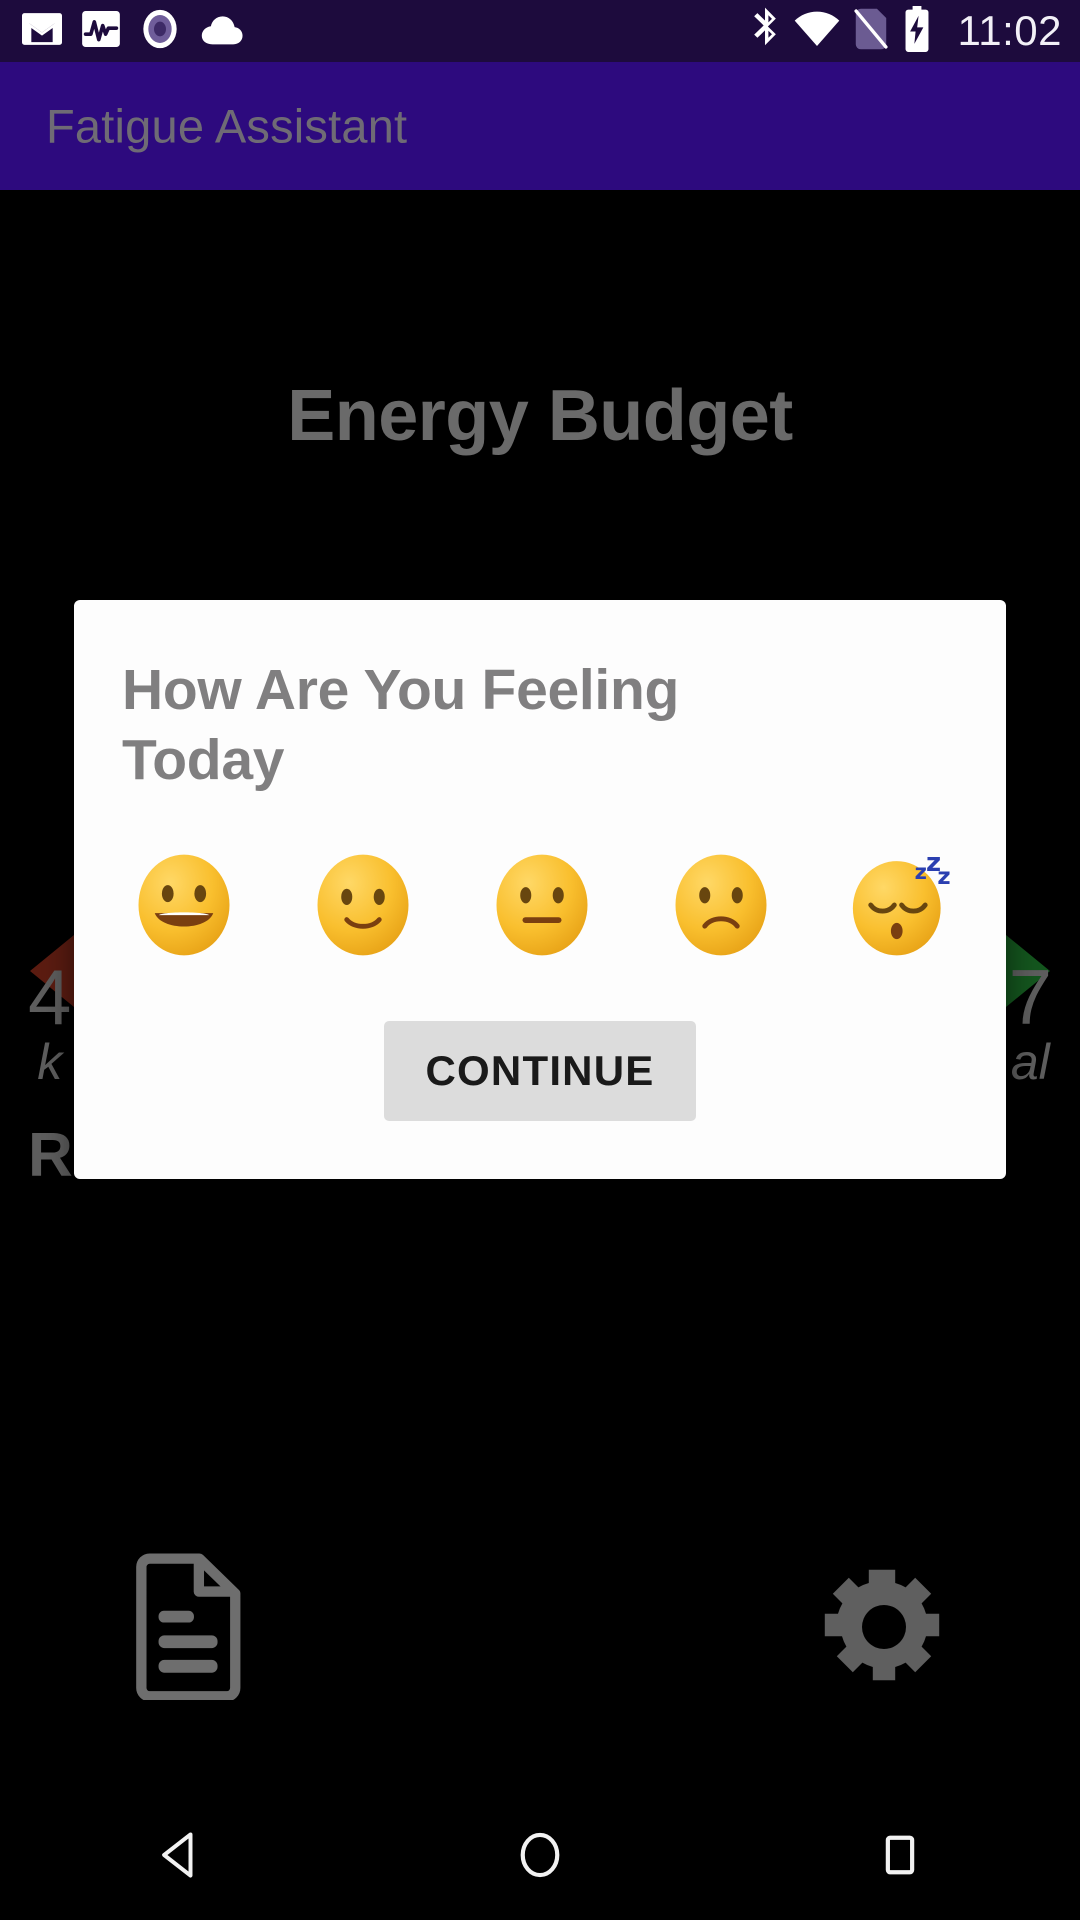  I want to click on stat-spent: 4 k, so click(50, 1022).